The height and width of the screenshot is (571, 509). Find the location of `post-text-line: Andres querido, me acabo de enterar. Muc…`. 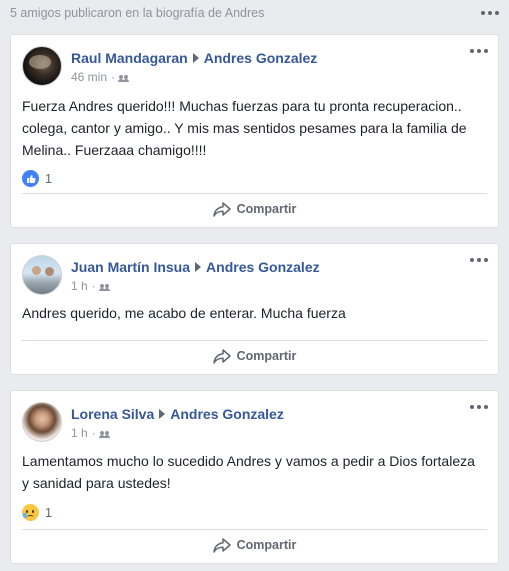

post-text-line: Andres querido, me acabo de enterar. Muc… is located at coordinates (184, 313).